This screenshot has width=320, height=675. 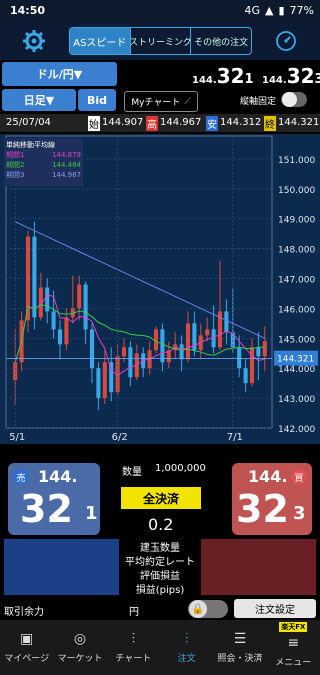 What do you see at coordinates (317, 79) in the screenshot?
I see `ask-price-frac: 3` at bounding box center [317, 79].